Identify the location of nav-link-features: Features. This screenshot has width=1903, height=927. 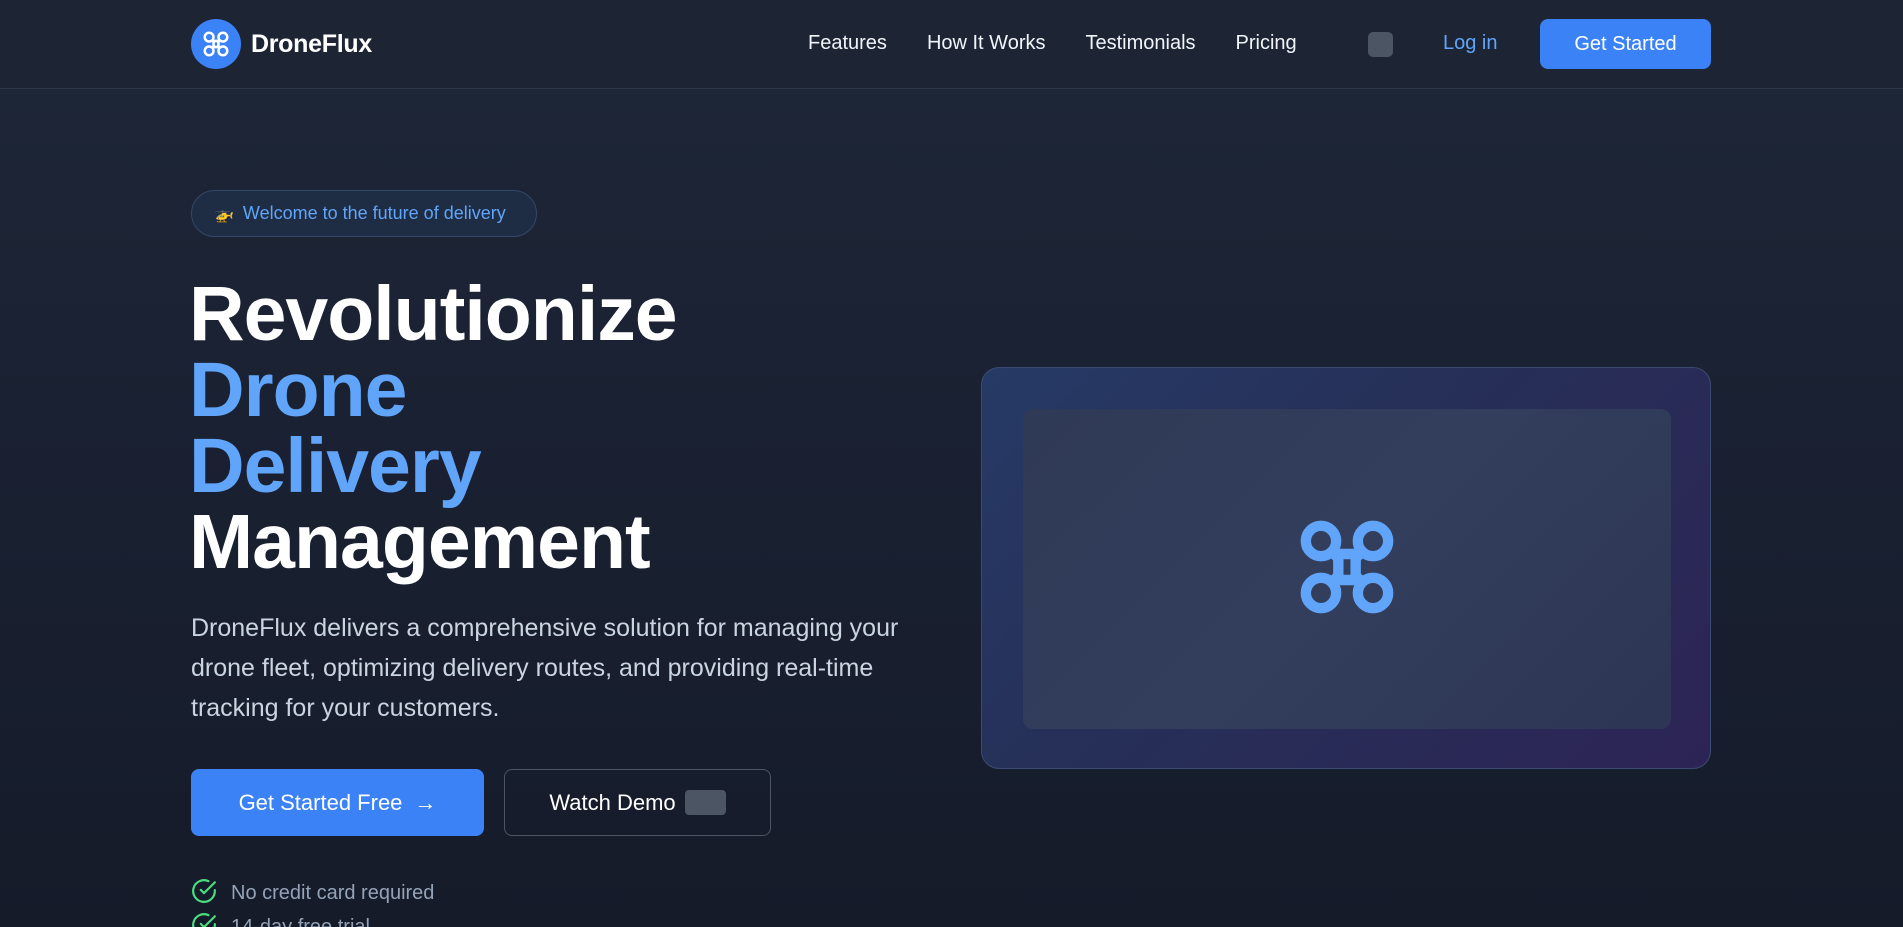
(847, 43).